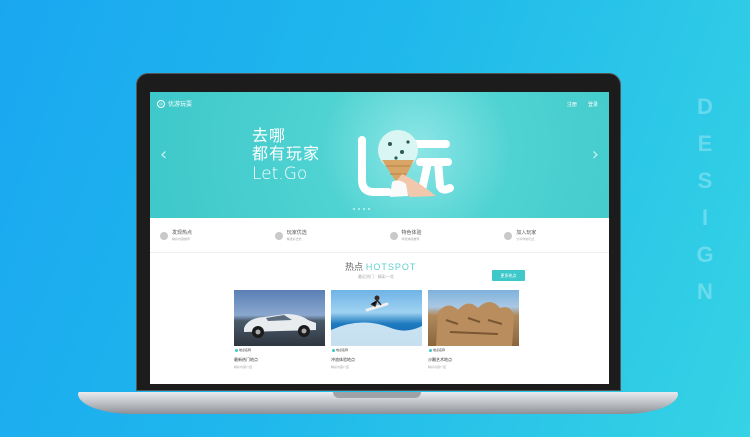 Image resolution: width=750 pixels, height=437 pixels. What do you see at coordinates (572, 104) in the screenshot?
I see `register-link: 注册` at bounding box center [572, 104].